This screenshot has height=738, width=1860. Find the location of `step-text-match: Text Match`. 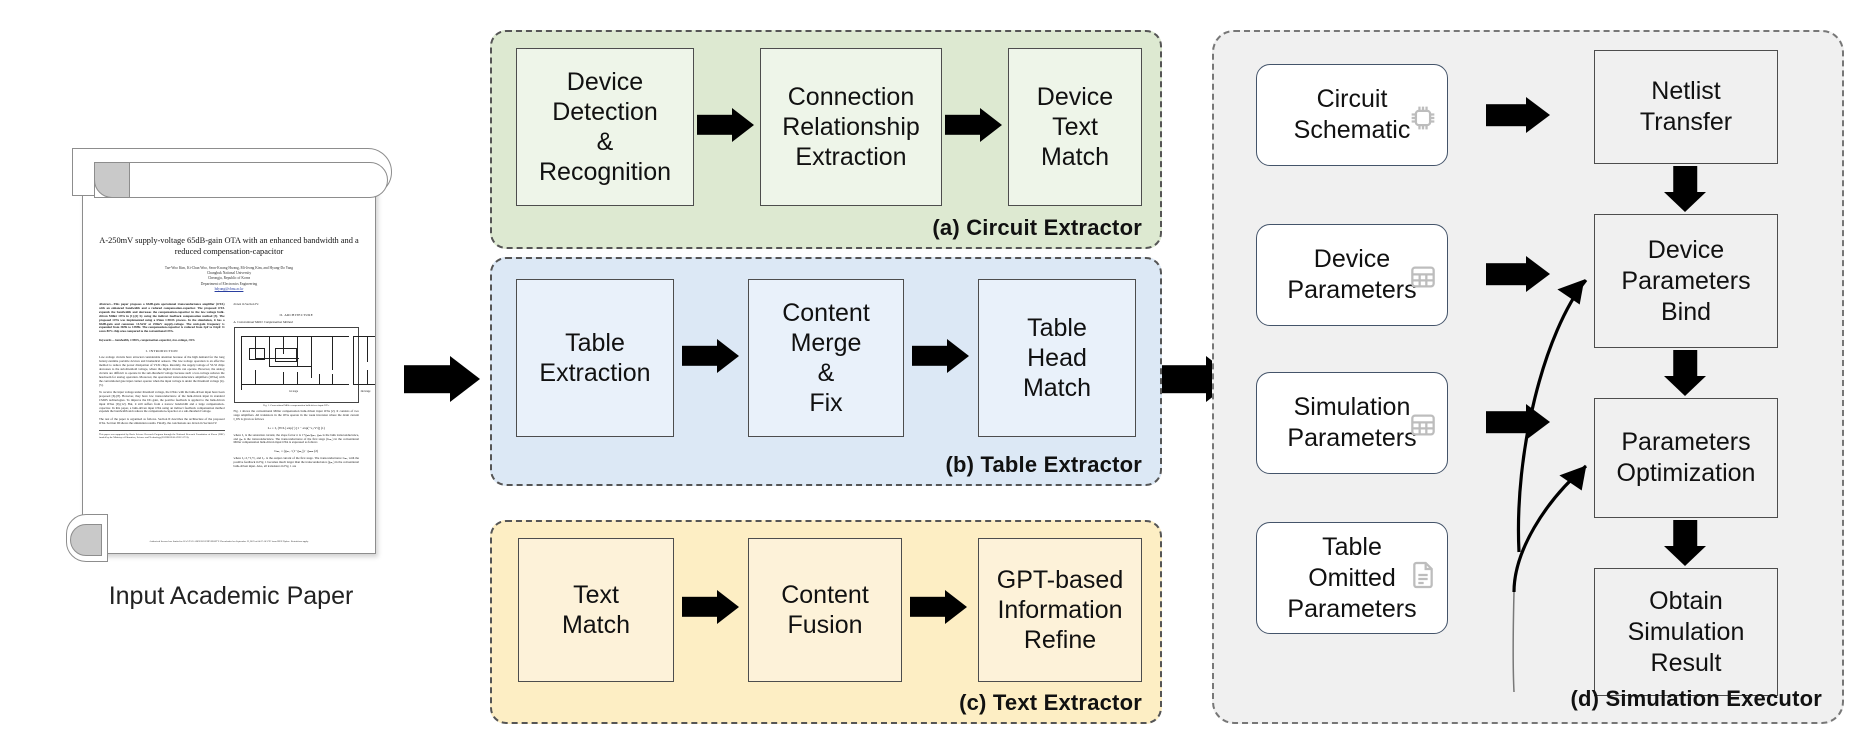

step-text-match: Text Match is located at coordinates (596, 610).